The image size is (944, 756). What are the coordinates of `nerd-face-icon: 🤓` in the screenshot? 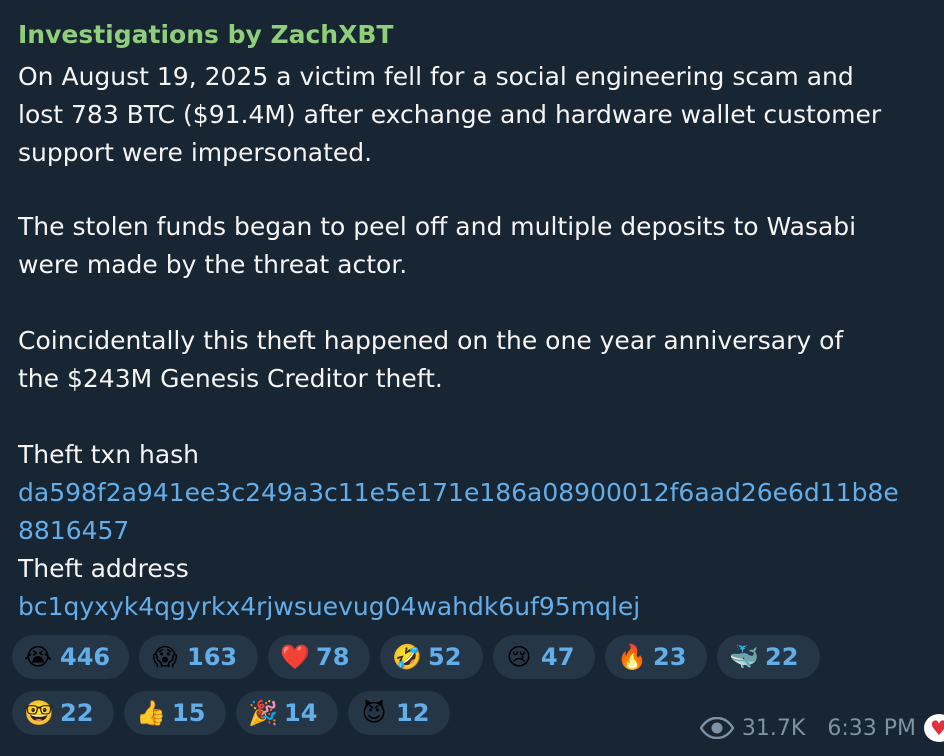 It's located at (39, 713).